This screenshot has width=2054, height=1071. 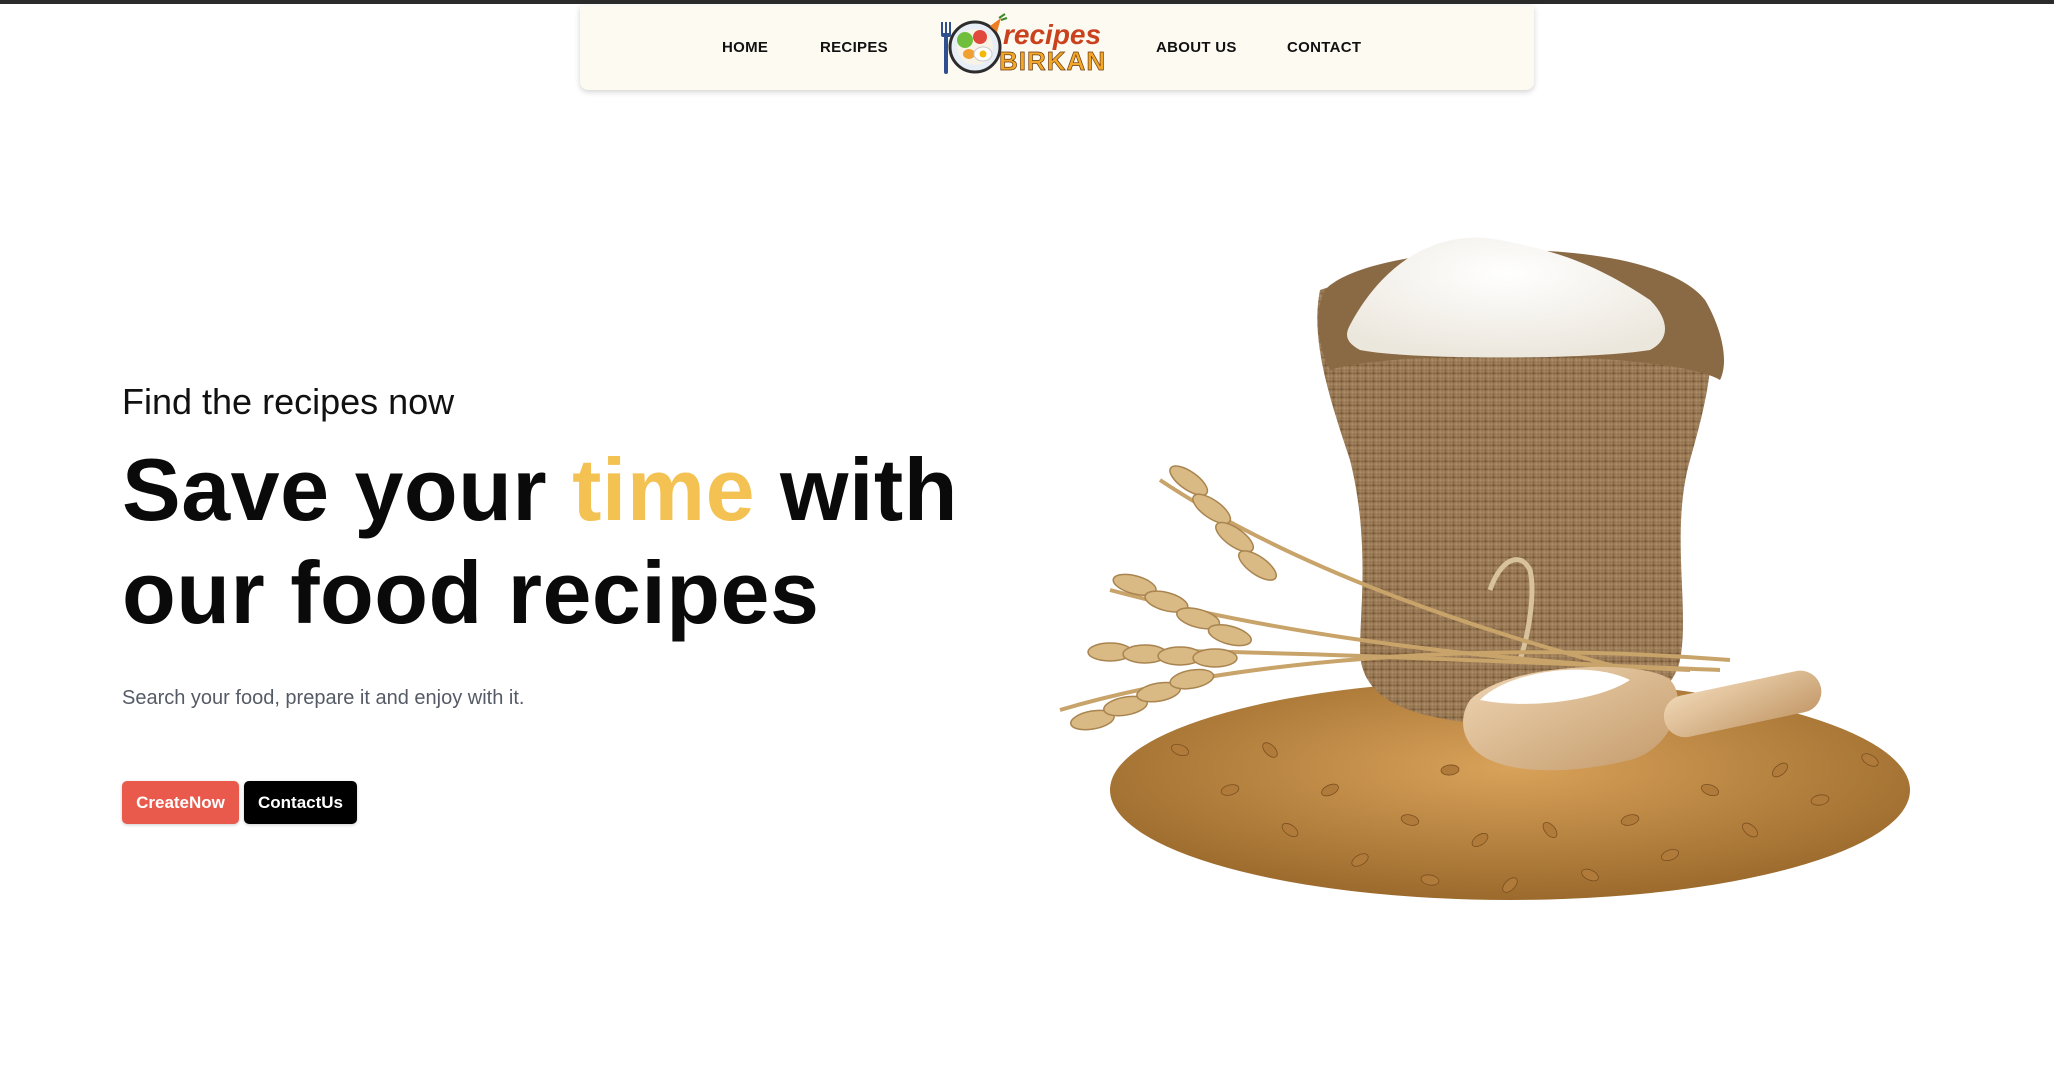 What do you see at coordinates (347, 489) in the screenshot?
I see `hero-title-part1: Save your` at bounding box center [347, 489].